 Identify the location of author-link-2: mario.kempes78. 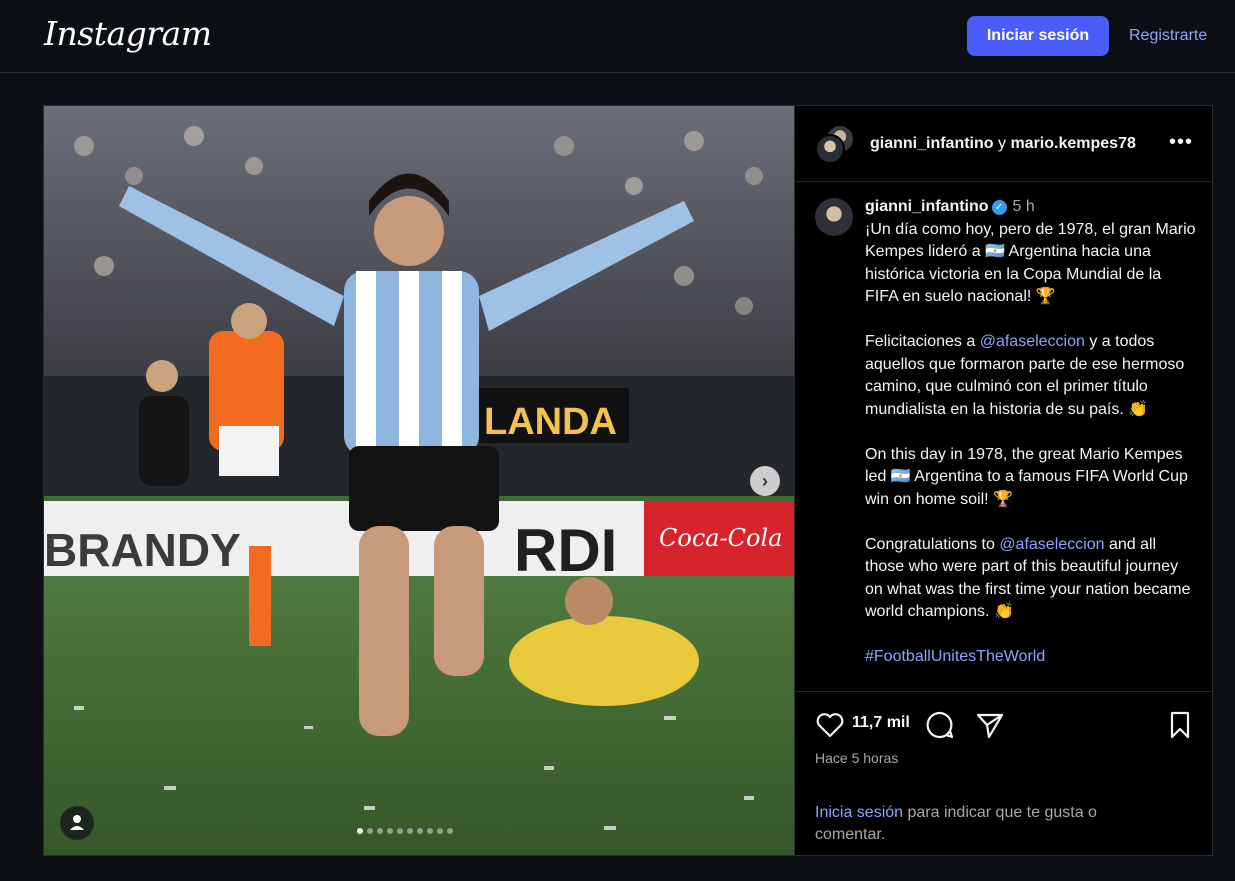
(1072, 143).